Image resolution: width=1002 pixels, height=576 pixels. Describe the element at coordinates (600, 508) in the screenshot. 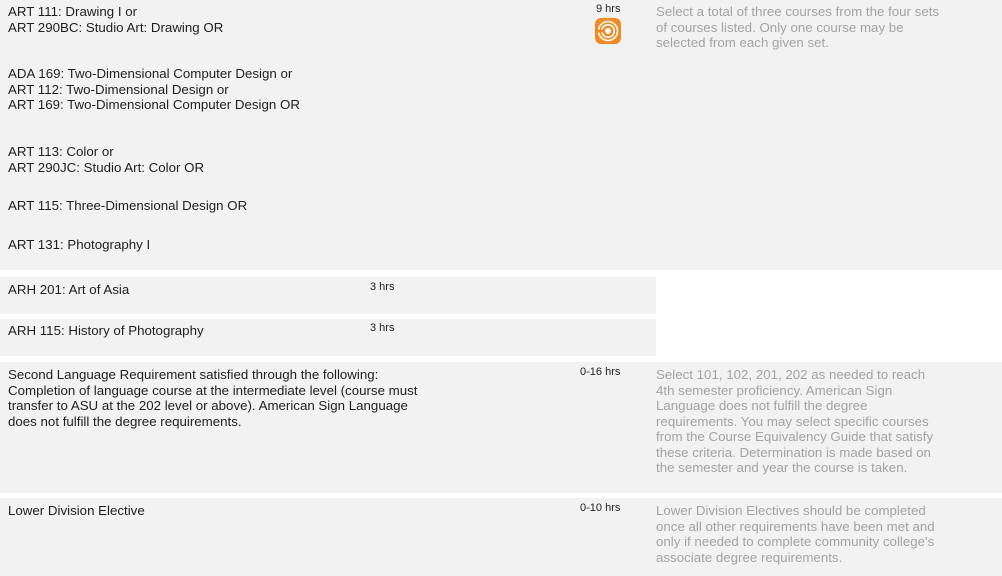

I see `credit-hours: 0-10 hrs` at that location.